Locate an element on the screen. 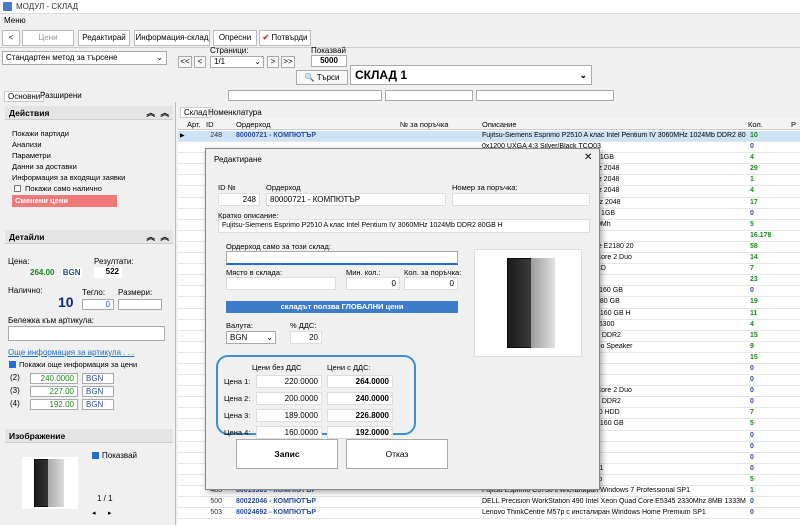  tab-warehouse: Склад is located at coordinates (196, 112).